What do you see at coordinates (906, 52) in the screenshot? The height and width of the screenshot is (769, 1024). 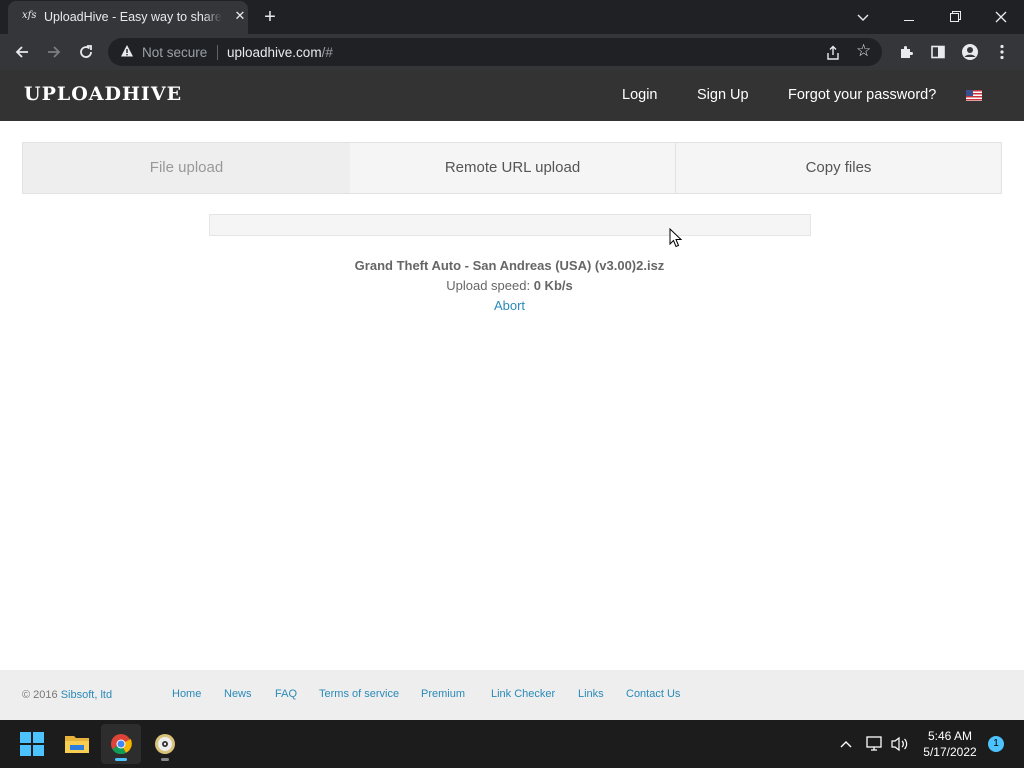 I see `extensions-puzzle-icon` at bounding box center [906, 52].